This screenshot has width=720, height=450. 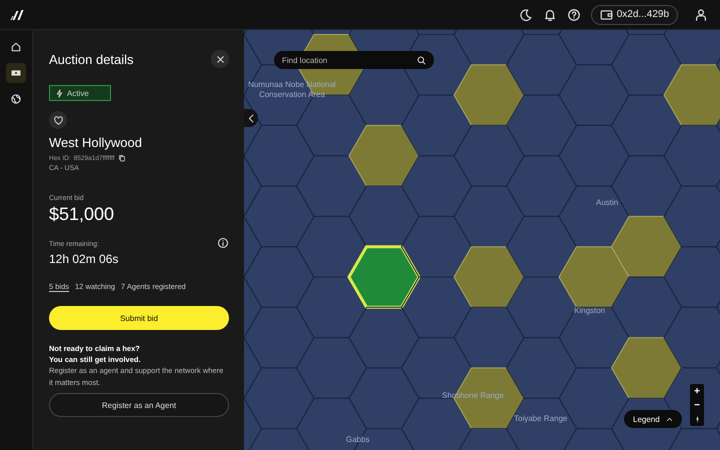 I want to click on logo-icon, so click(x=17, y=14).